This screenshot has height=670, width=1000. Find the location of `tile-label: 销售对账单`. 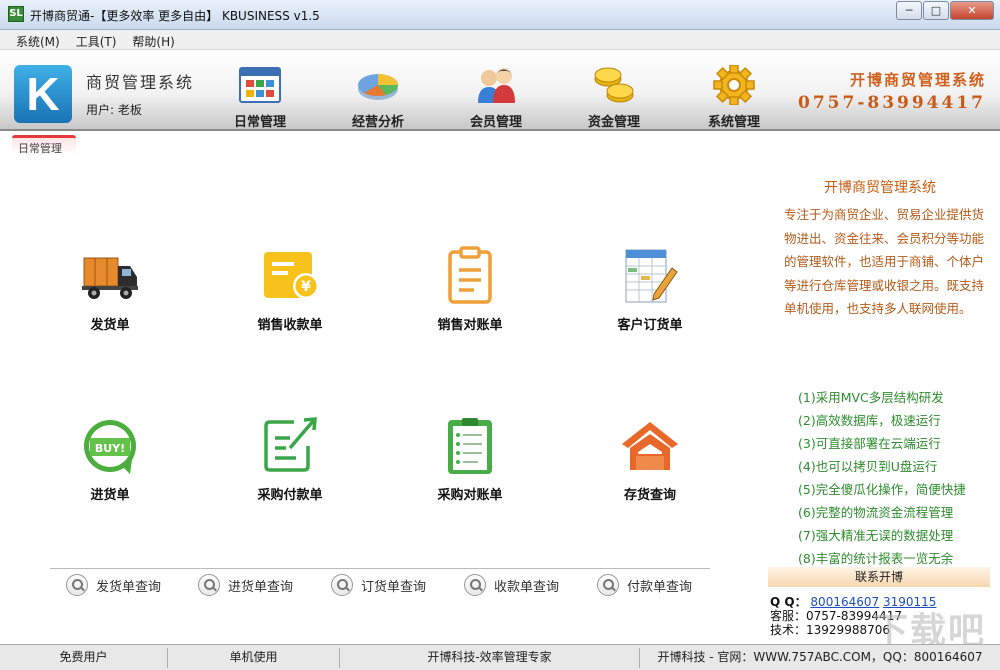

tile-label: 销售对账单 is located at coordinates (470, 325).